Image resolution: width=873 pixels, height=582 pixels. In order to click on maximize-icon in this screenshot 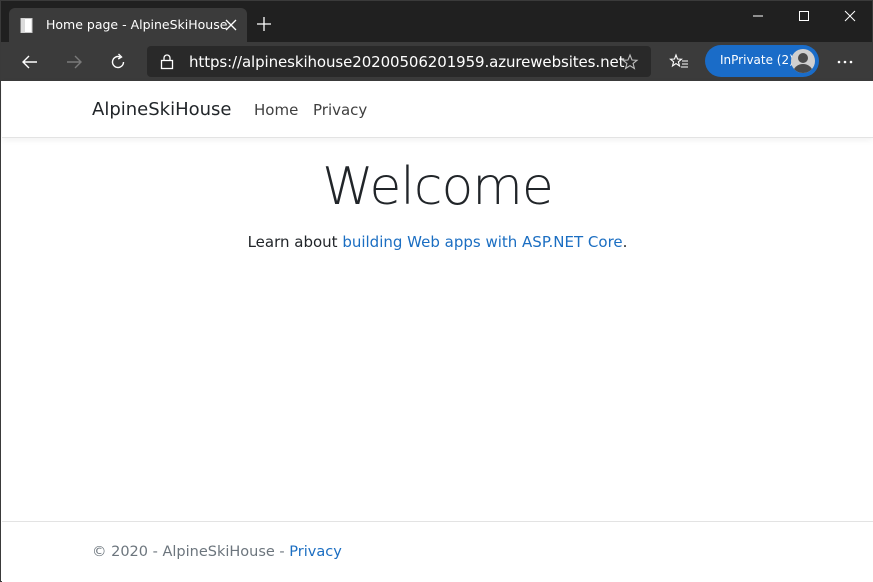, I will do `click(804, 16)`.